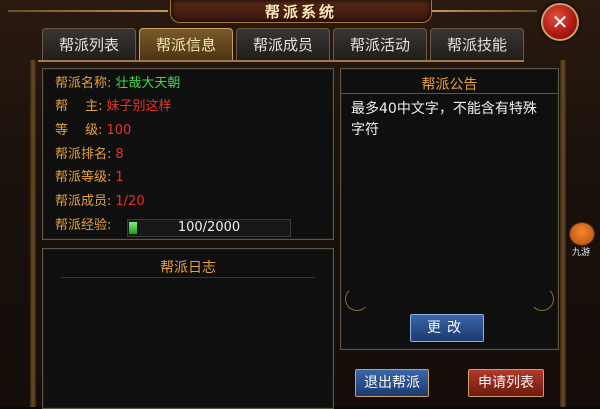 The image size is (600, 409). I want to click on guild-exp-text: 100/2000, so click(209, 227).